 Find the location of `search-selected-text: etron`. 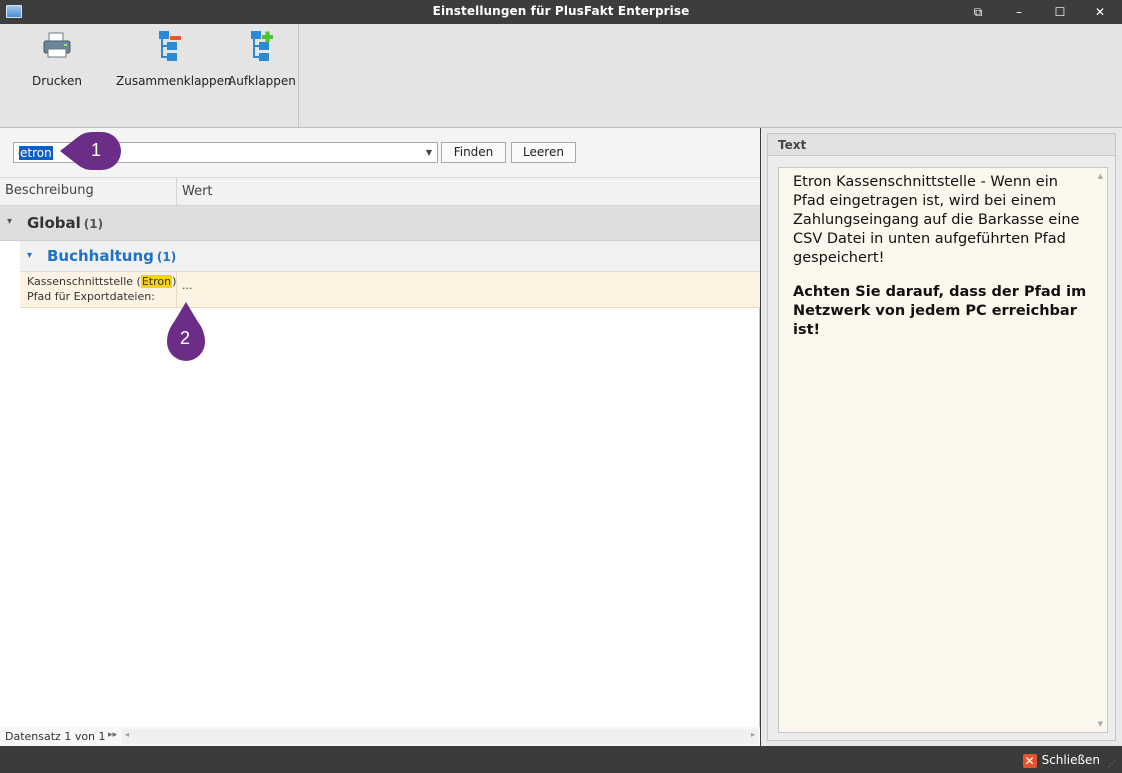

search-selected-text: etron is located at coordinates (36, 153).